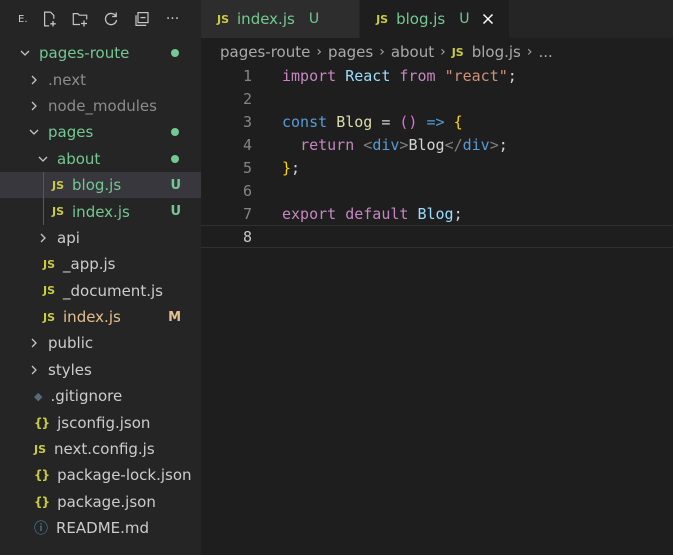 This screenshot has height=555, width=673. Describe the element at coordinates (437, 236) in the screenshot. I see `code-line: 8` at that location.